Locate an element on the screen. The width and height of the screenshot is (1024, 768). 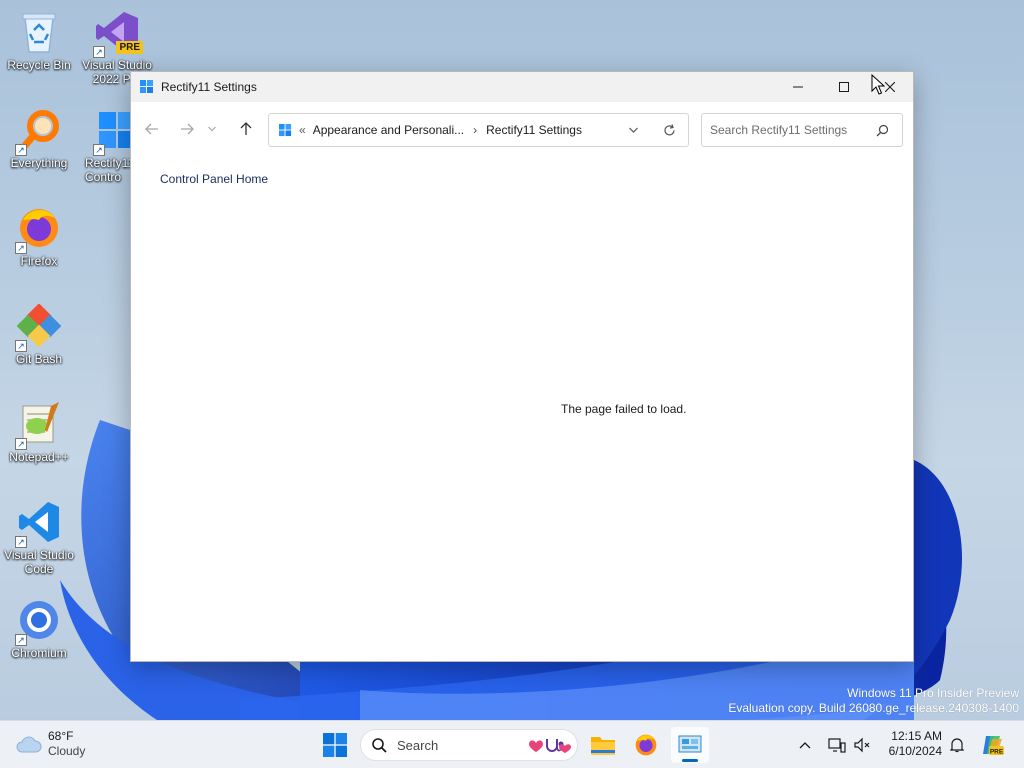
arrow-up-icon is located at coordinates (246, 128).